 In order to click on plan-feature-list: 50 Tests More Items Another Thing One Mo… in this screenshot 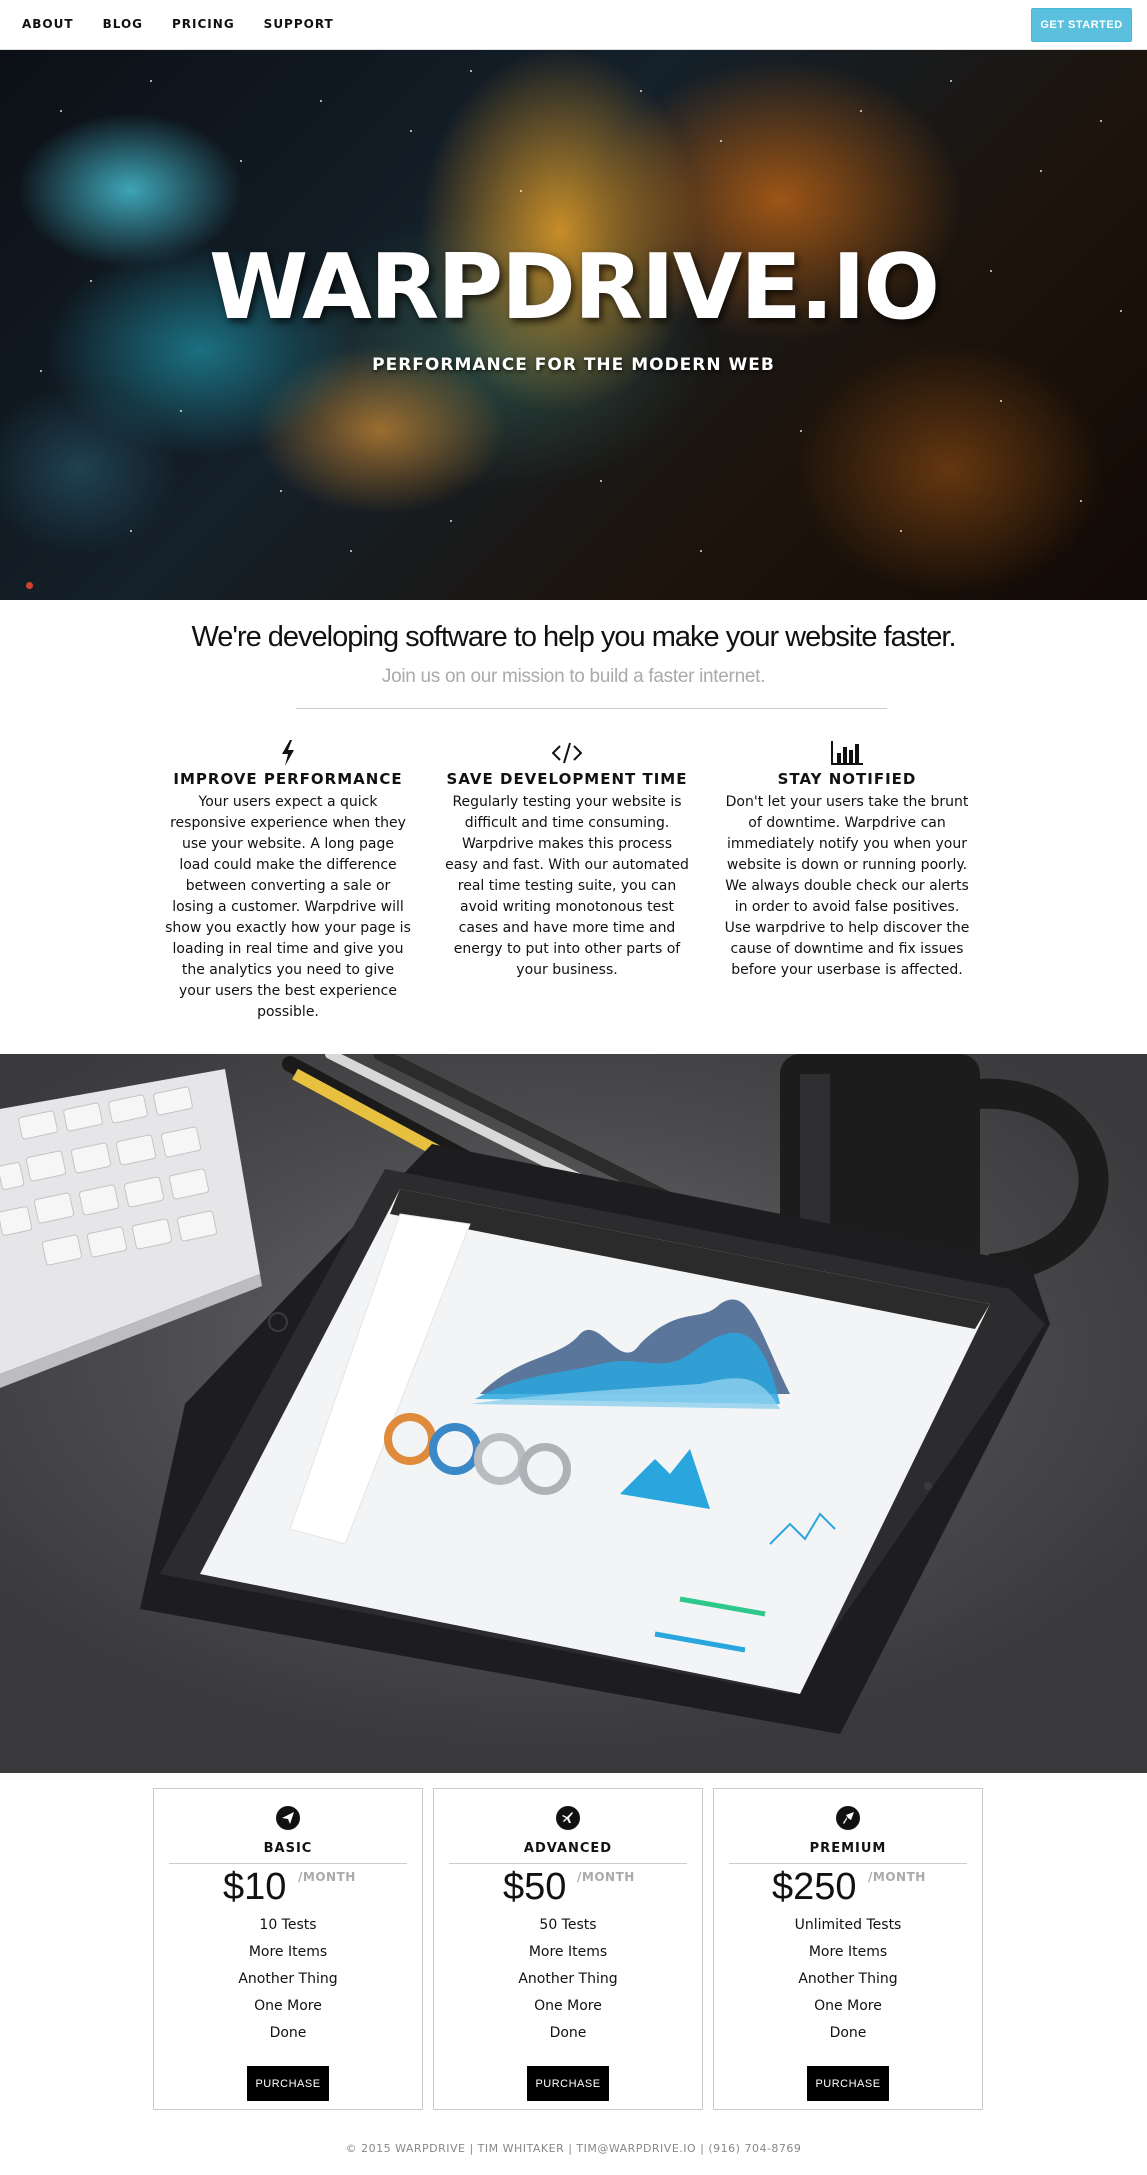, I will do `click(568, 1979)`.